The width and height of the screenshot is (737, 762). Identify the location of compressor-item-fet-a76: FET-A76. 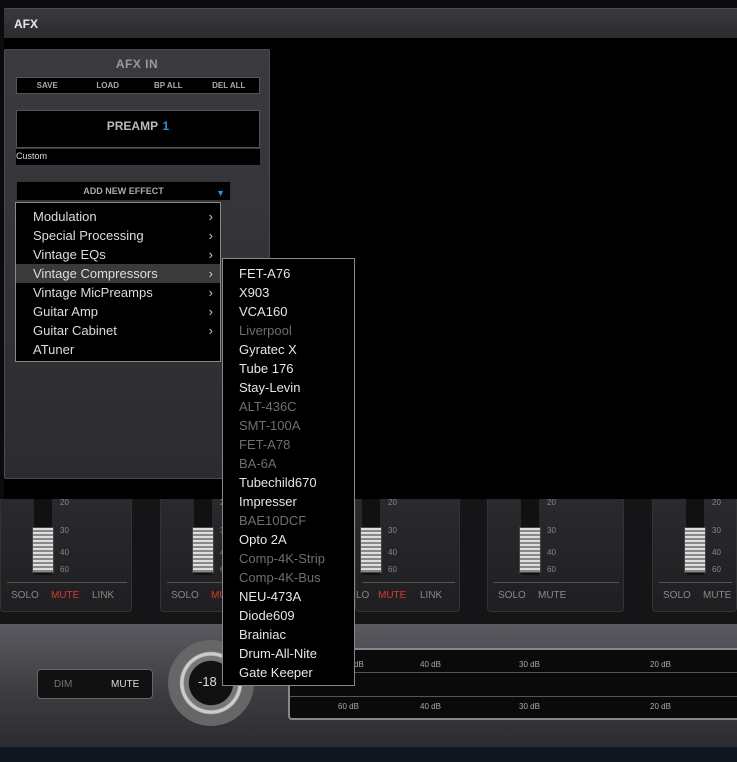
(288, 273).